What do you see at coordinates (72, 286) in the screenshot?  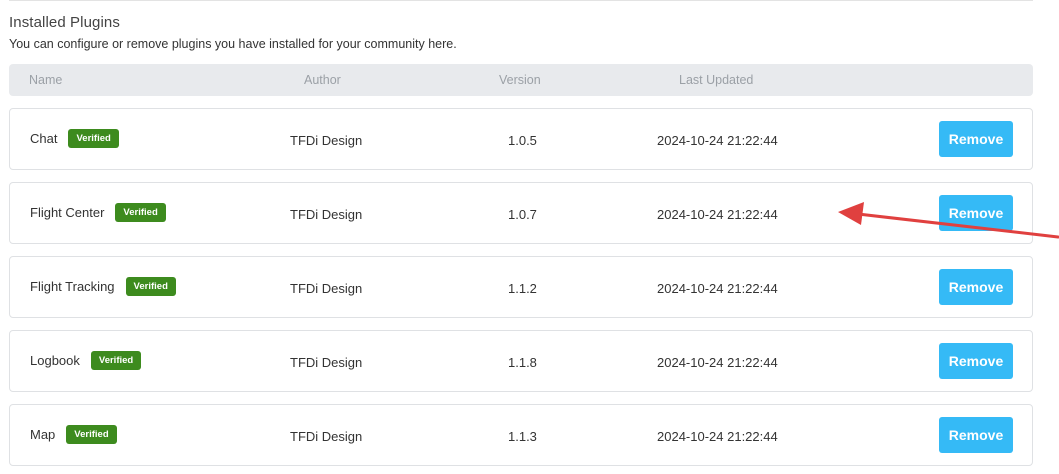 I see `plugin-name: Flight Tracking` at bounding box center [72, 286].